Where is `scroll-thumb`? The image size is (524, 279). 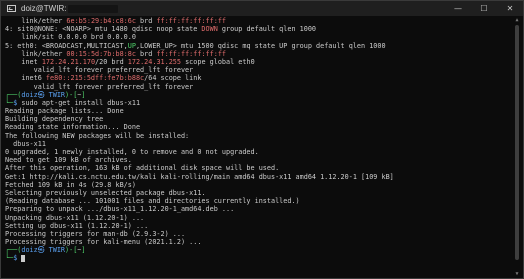 scroll-thumb is located at coordinates (517, 142).